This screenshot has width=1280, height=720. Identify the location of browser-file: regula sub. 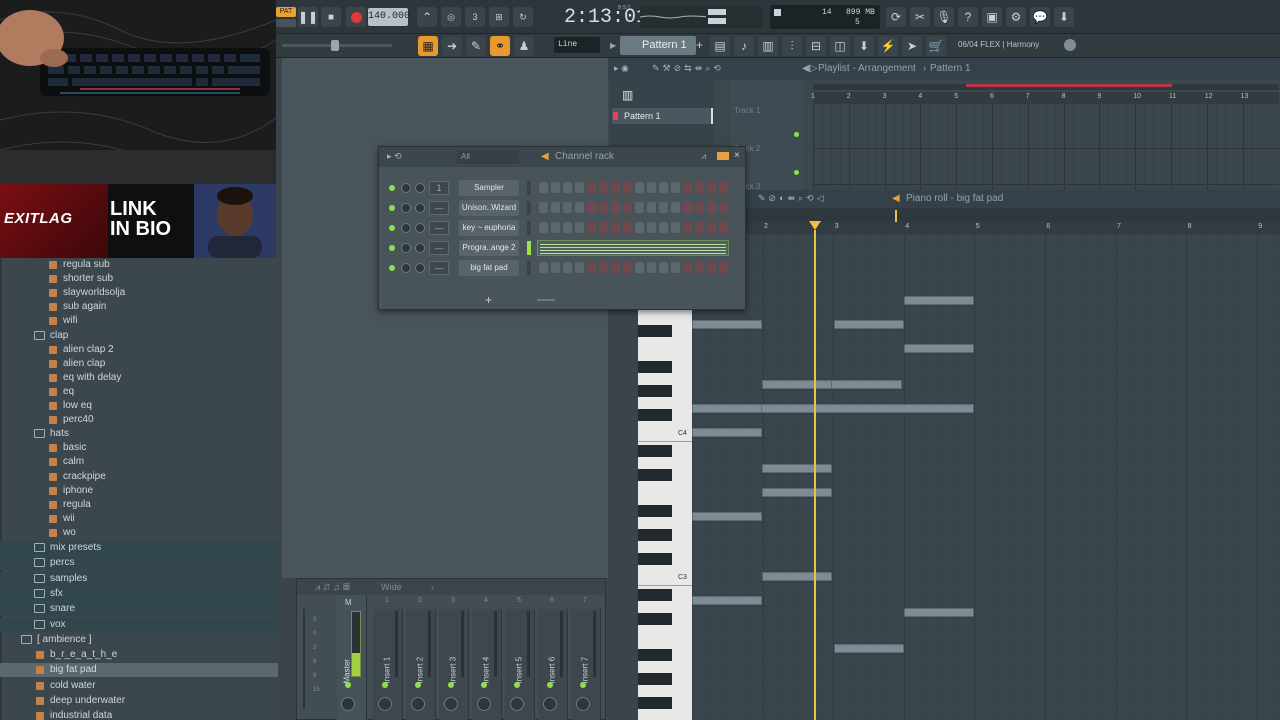
(139, 265).